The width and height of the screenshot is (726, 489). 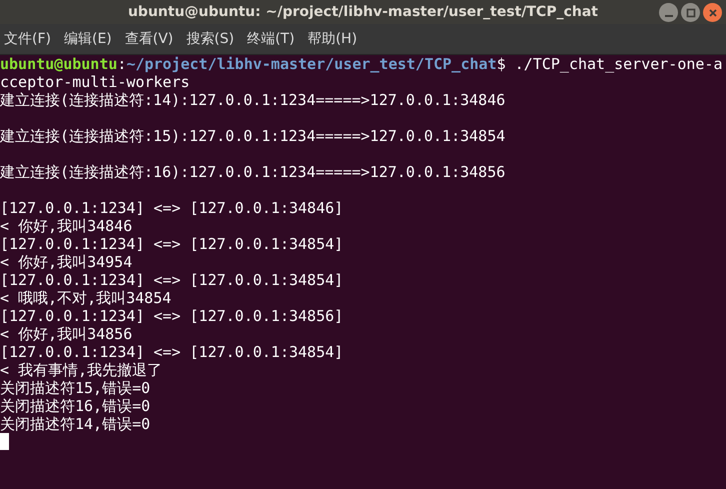 I want to click on text-cursor, so click(x=4, y=441).